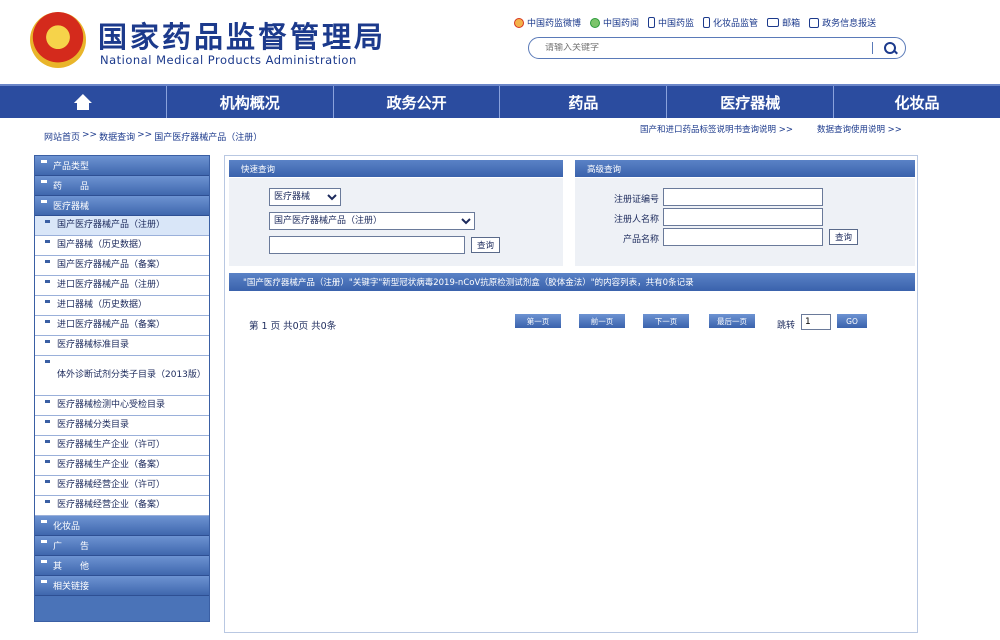  I want to click on reg-number-input, so click(743, 197).